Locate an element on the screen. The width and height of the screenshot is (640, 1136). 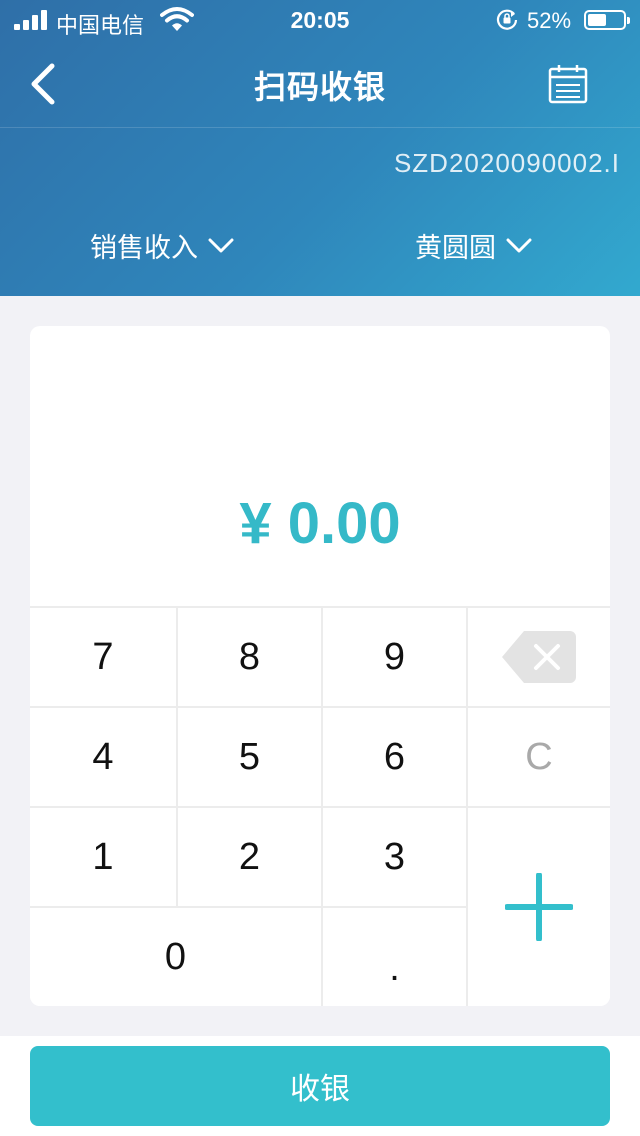
person-dropdown: 黄圆圆 is located at coordinates (473, 245).